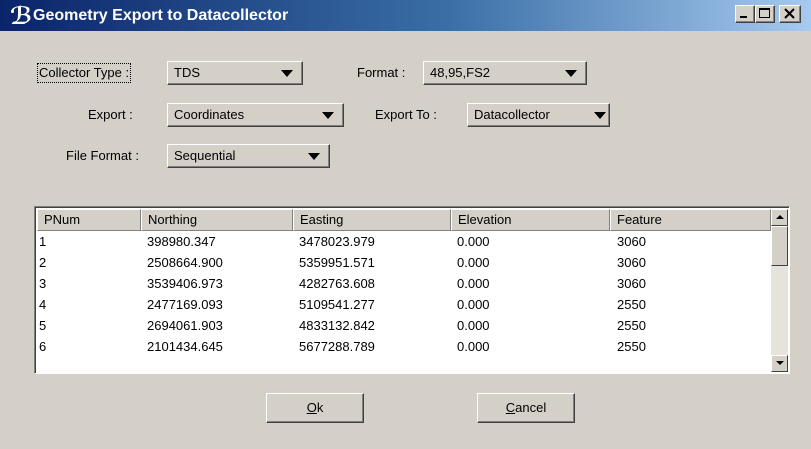 This screenshot has height=449, width=811. I want to click on export-label: Export :, so click(110, 114).